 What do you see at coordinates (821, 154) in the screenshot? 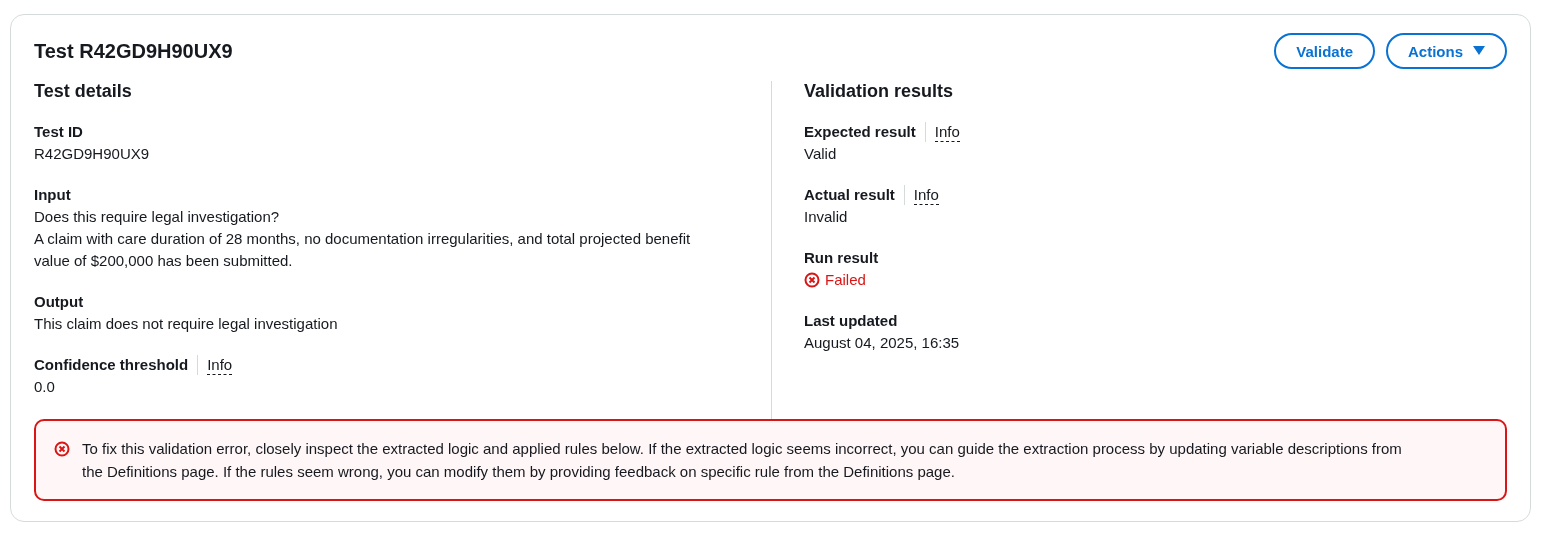
I see `field-value: Valid` at bounding box center [821, 154].